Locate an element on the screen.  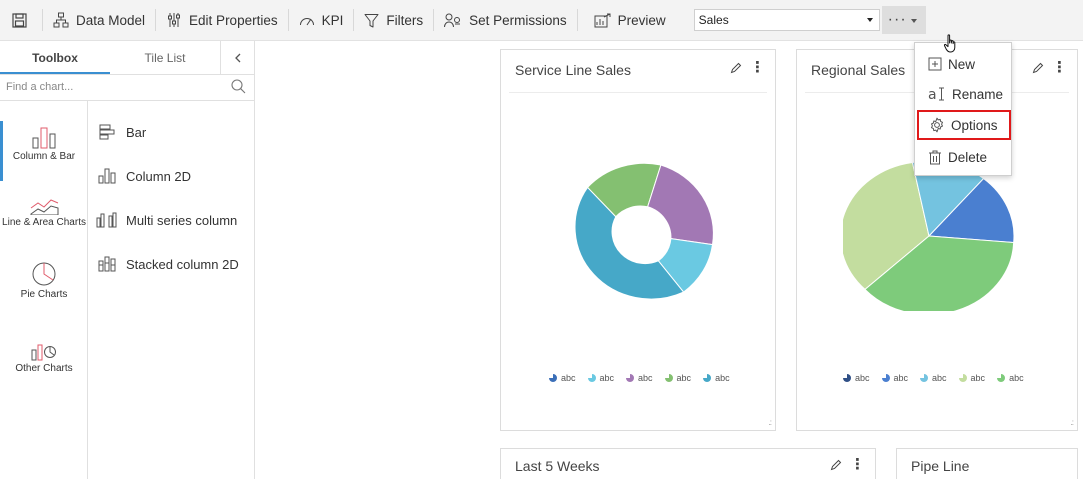
gauge-icon is located at coordinates (306, 22).